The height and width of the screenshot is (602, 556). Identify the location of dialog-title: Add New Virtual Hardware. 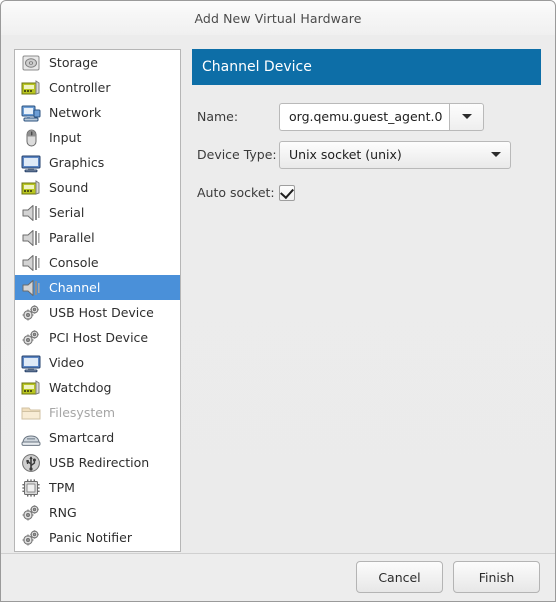
(278, 18).